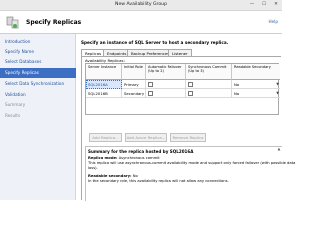 The width and height of the screenshot is (320, 240). Describe the element at coordinates (38, 62) in the screenshot. I see `sidebar-item-select-databases: Select Databases` at that location.